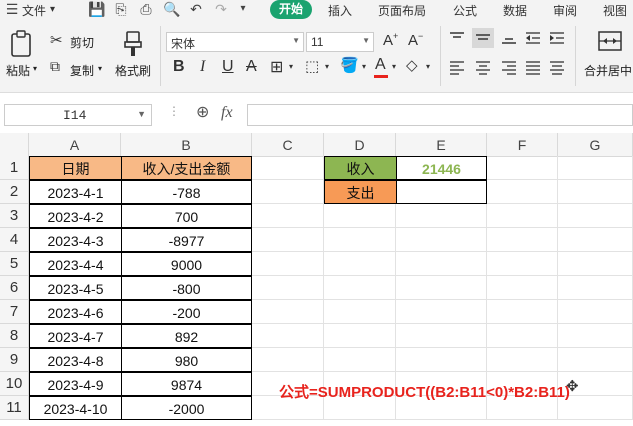 This screenshot has width=633, height=426. Describe the element at coordinates (610, 42) in the screenshot. I see `merge-center-icon` at that location.